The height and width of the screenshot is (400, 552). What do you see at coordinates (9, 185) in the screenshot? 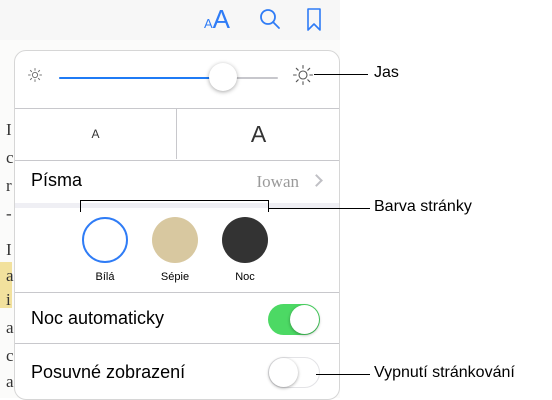
I see `book-text-fragment: r` at bounding box center [9, 185].